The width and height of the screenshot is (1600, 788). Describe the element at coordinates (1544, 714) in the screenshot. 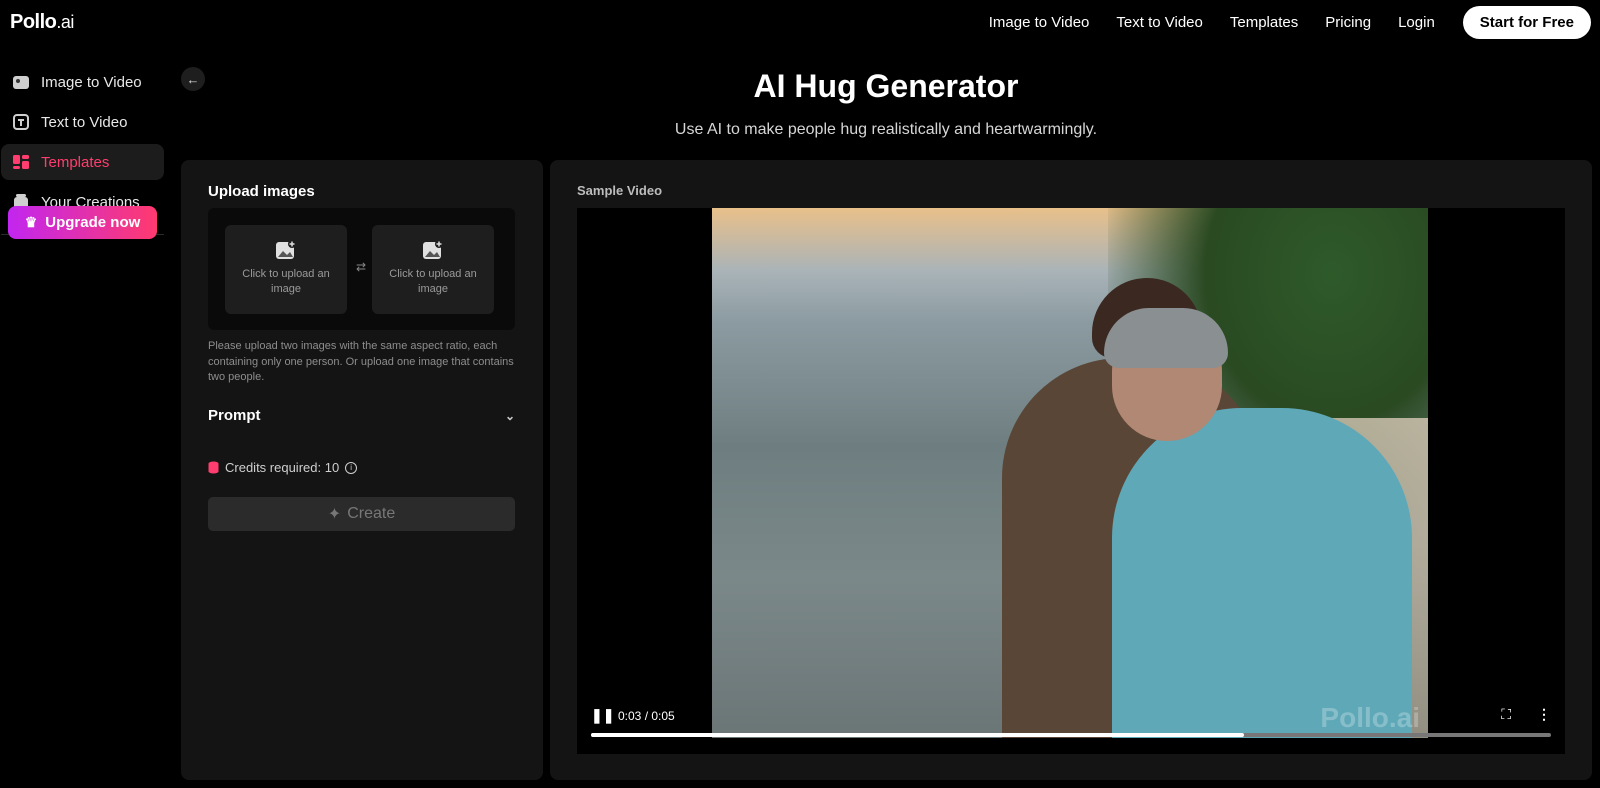

I see `more-options-icon: ⋮` at that location.